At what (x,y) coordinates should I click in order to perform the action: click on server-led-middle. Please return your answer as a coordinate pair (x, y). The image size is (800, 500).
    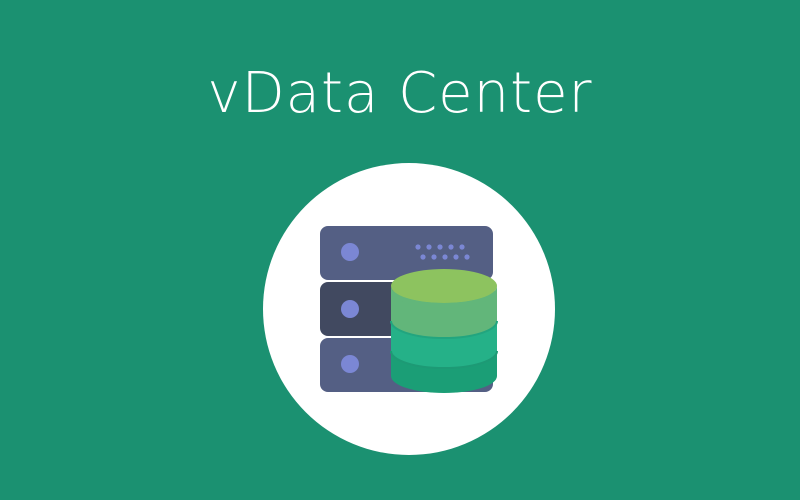
    Looking at the image, I should click on (350, 309).